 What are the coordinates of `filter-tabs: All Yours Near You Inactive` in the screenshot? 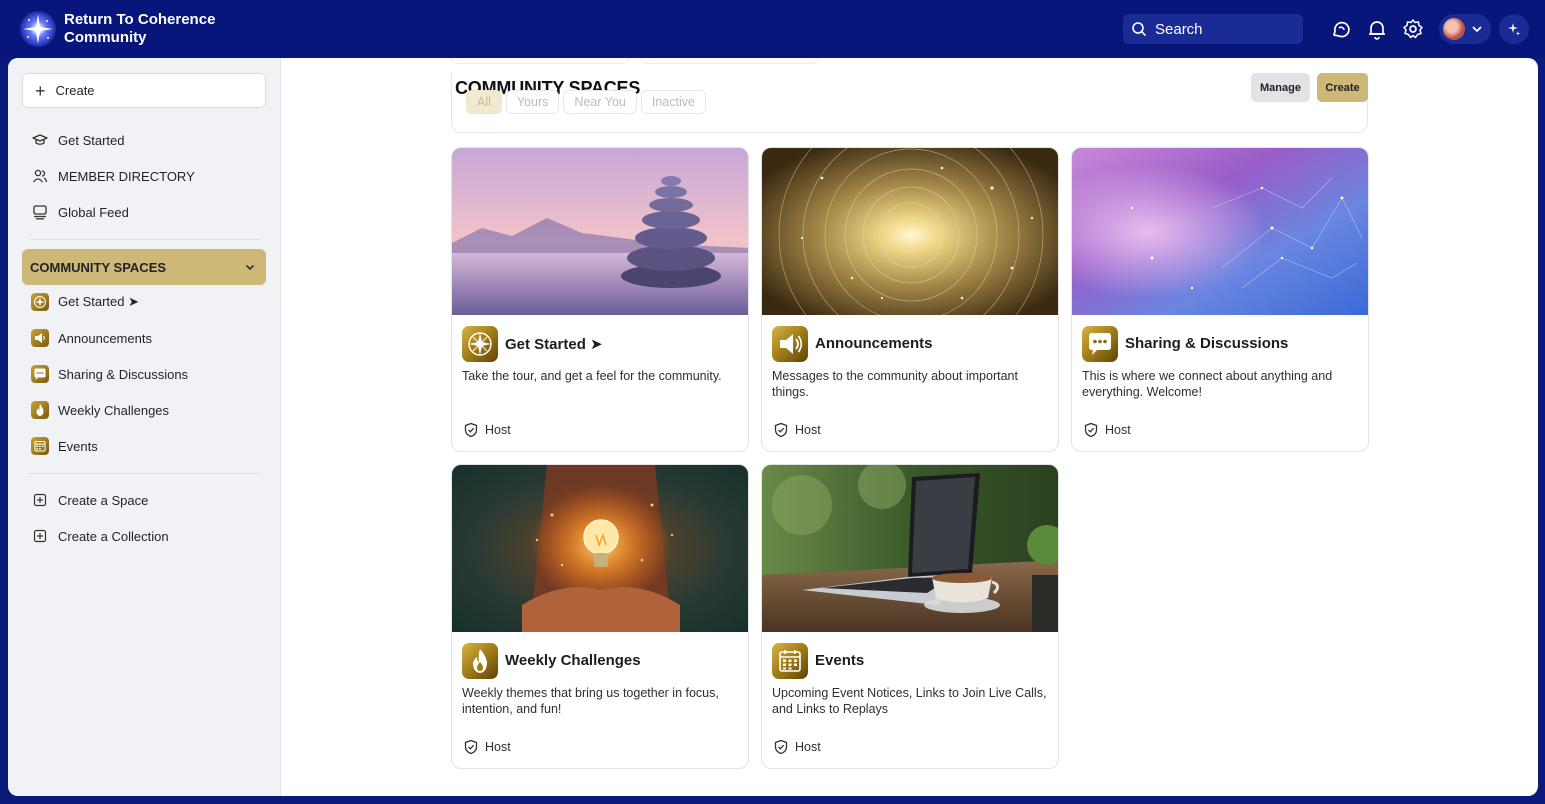 It's located at (588, 102).